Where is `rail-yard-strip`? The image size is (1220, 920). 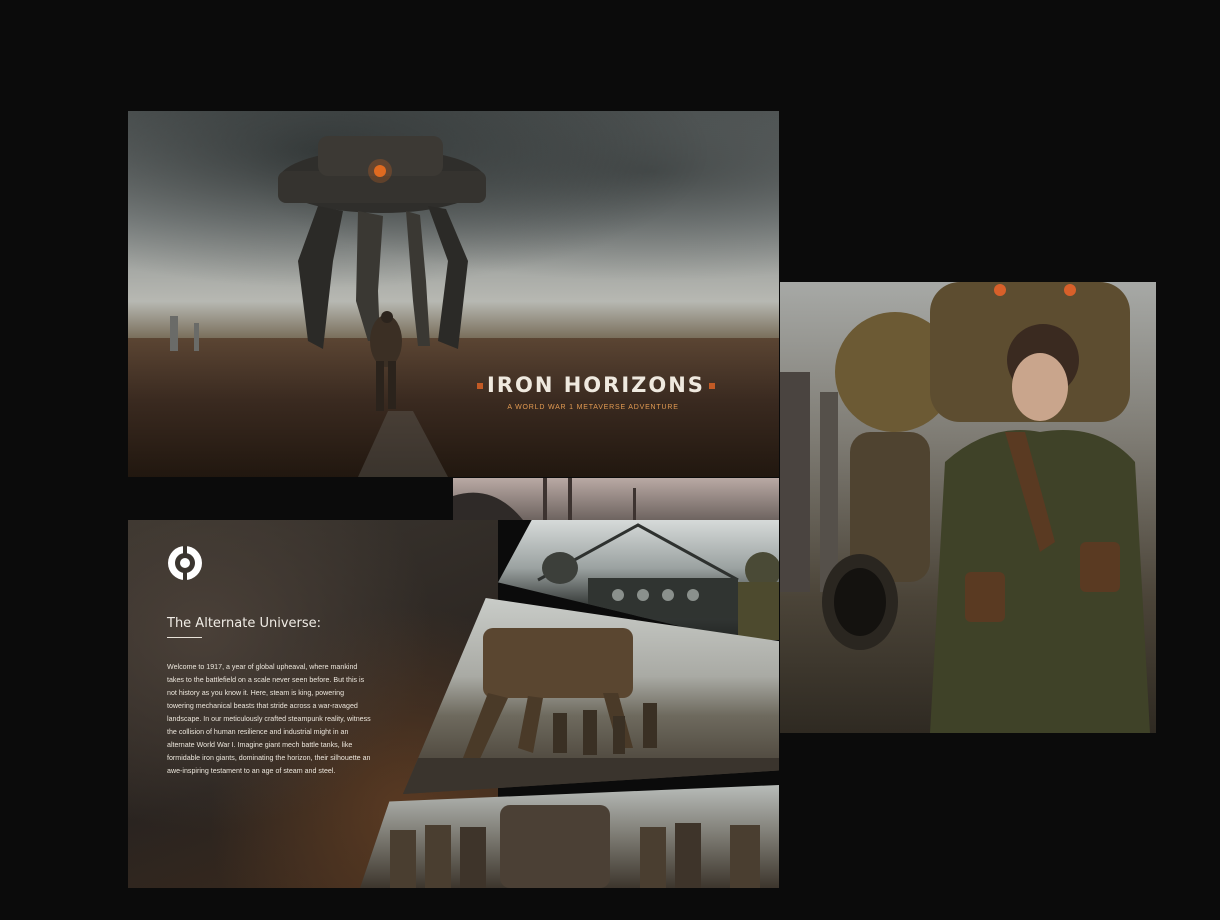
rail-yard-strip is located at coordinates (616, 499).